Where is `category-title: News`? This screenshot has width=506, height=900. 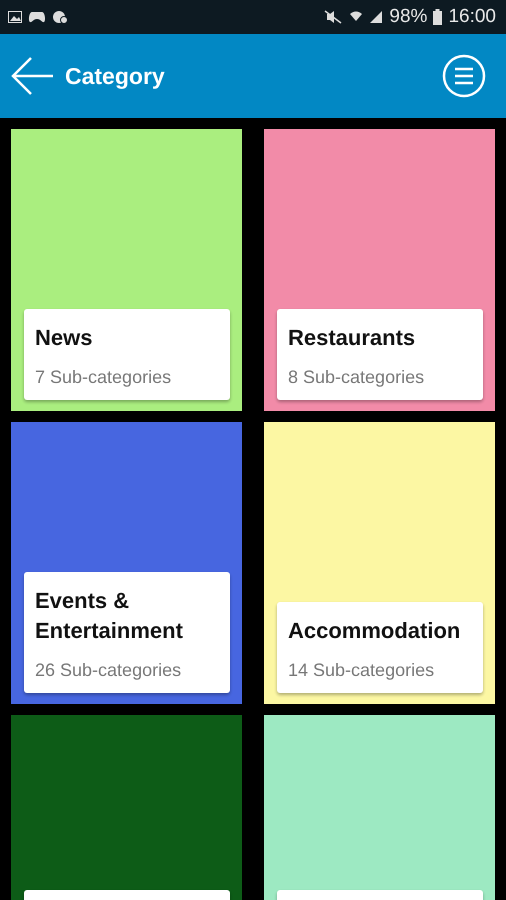 category-title: News is located at coordinates (64, 338).